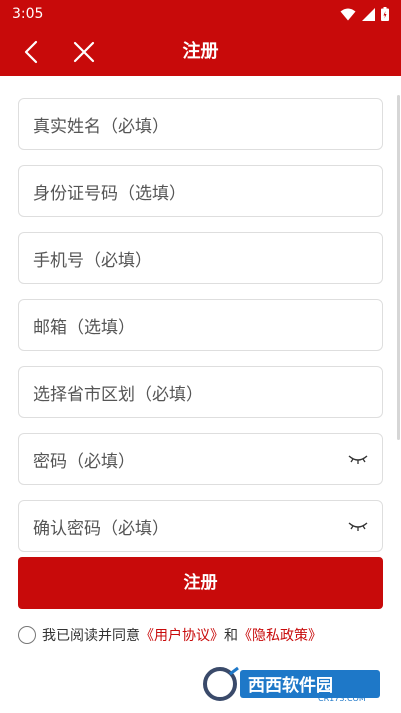 The width and height of the screenshot is (401, 713). I want to click on region-placeholder: 选择省市区划（必填）, so click(118, 394).